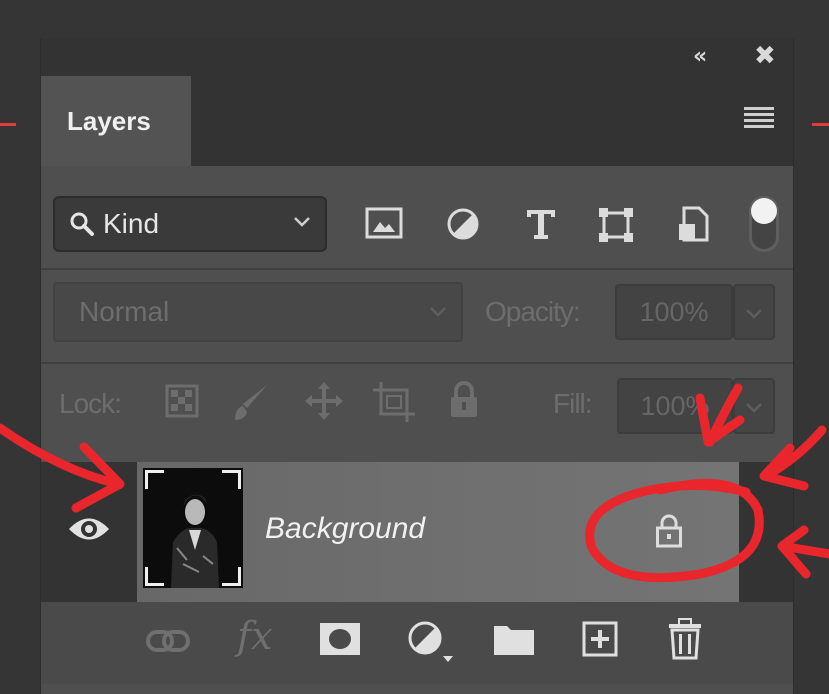 The width and height of the screenshot is (829, 694). I want to click on opacity-value: 100%, so click(674, 311).